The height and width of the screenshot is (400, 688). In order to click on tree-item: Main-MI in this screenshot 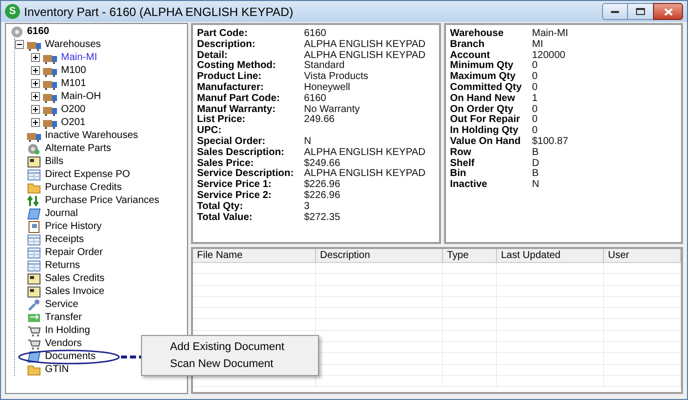, I will do `click(79, 57)`.